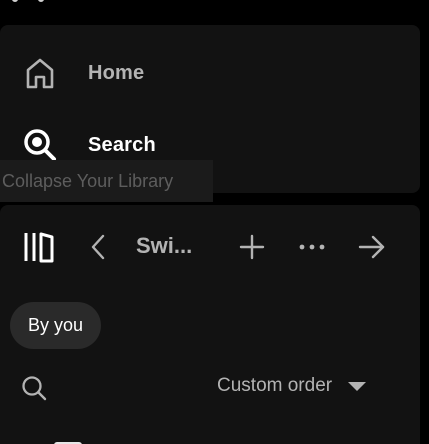  Describe the element at coordinates (34, 388) in the screenshot. I see `library-search-button` at that location.